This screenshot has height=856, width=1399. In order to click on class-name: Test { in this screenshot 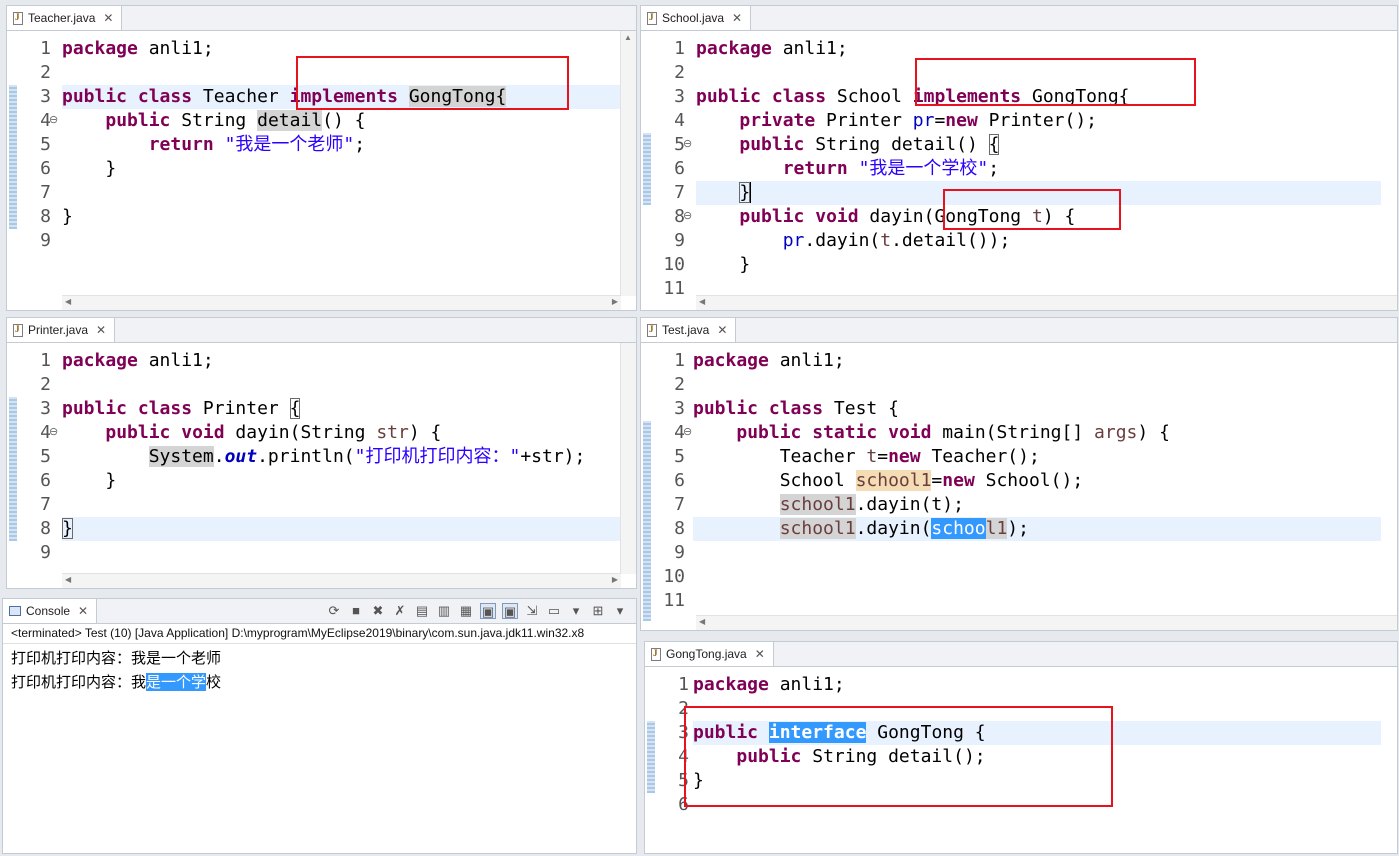, I will do `click(861, 408)`.